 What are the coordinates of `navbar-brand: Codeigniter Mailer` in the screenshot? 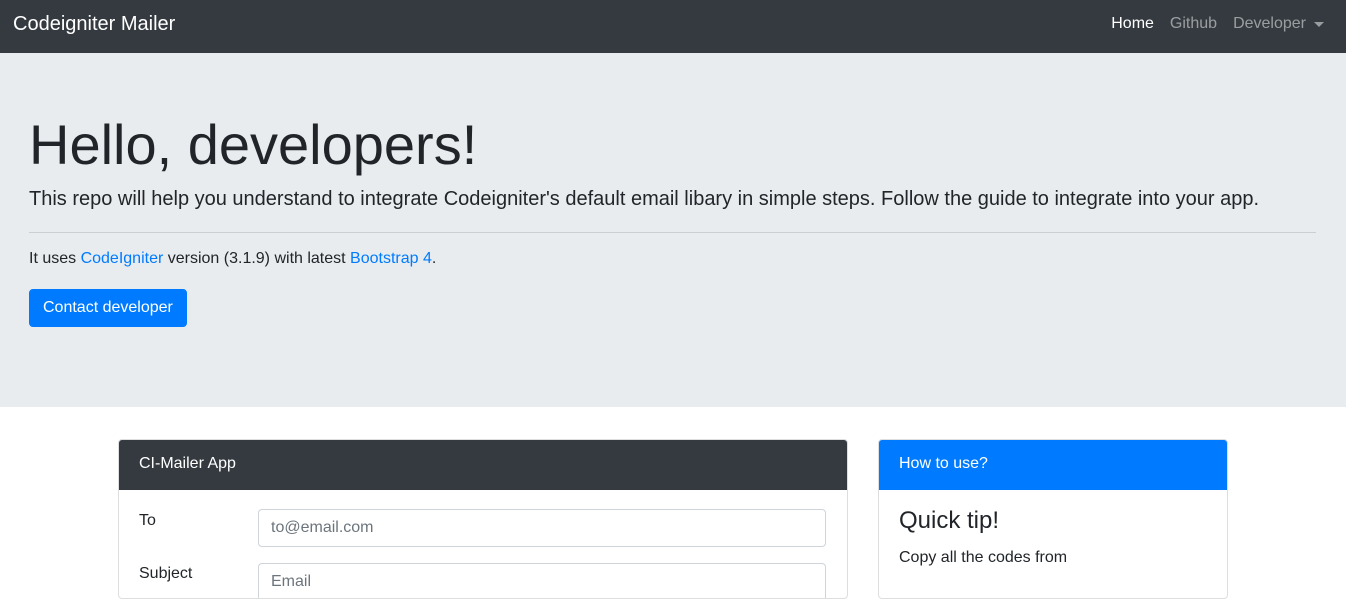 It's located at (94, 24).